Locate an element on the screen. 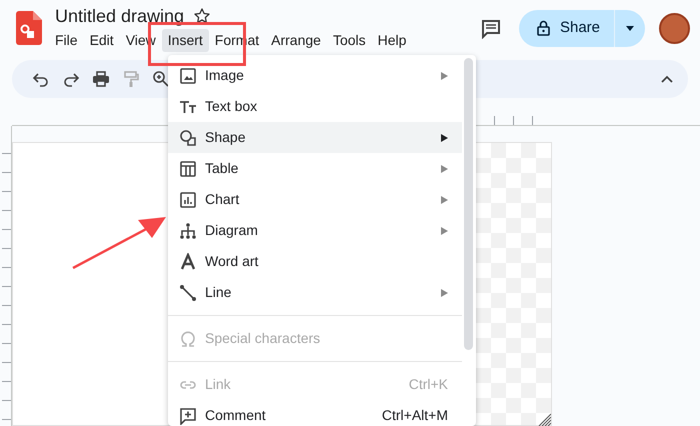 This screenshot has height=426, width=700. shortcut-label: Ctrl+Alt+M is located at coordinates (415, 415).